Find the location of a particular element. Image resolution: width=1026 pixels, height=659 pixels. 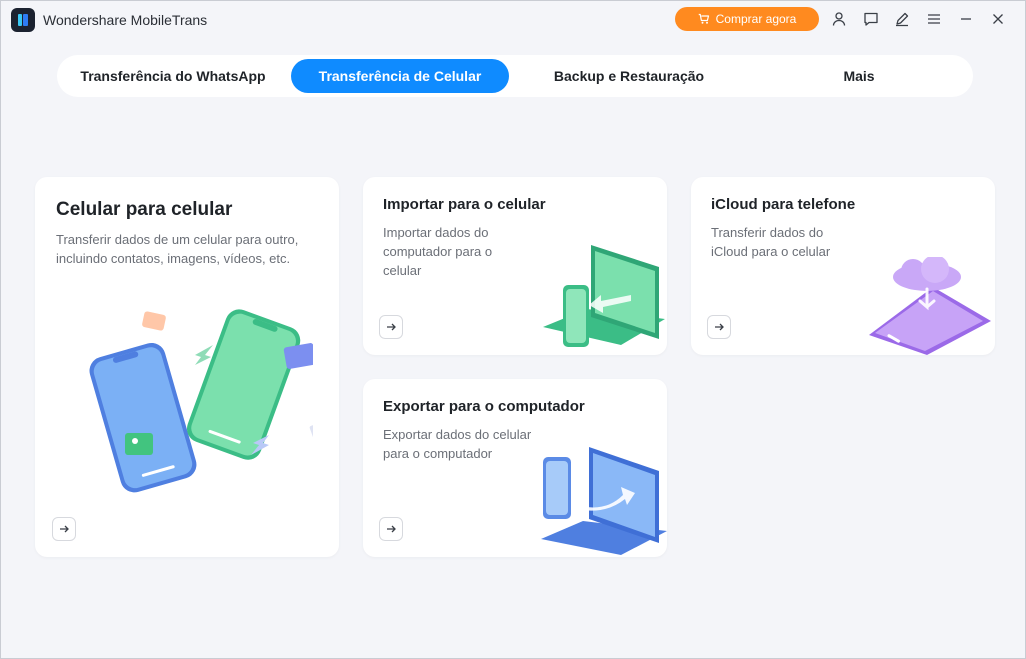

feedback-icon is located at coordinates (871, 19).